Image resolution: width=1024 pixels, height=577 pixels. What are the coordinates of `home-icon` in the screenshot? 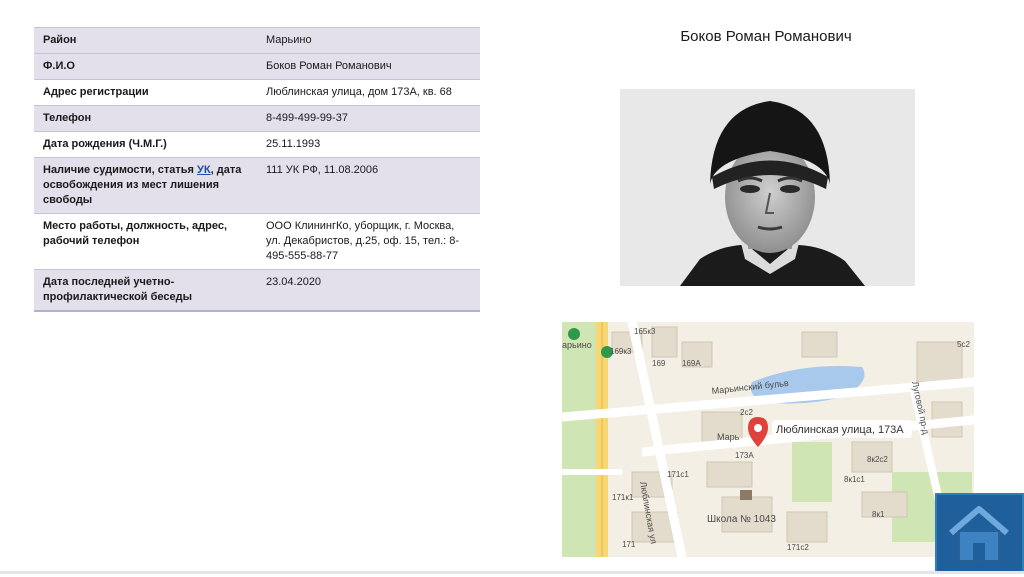 It's located at (979, 534).